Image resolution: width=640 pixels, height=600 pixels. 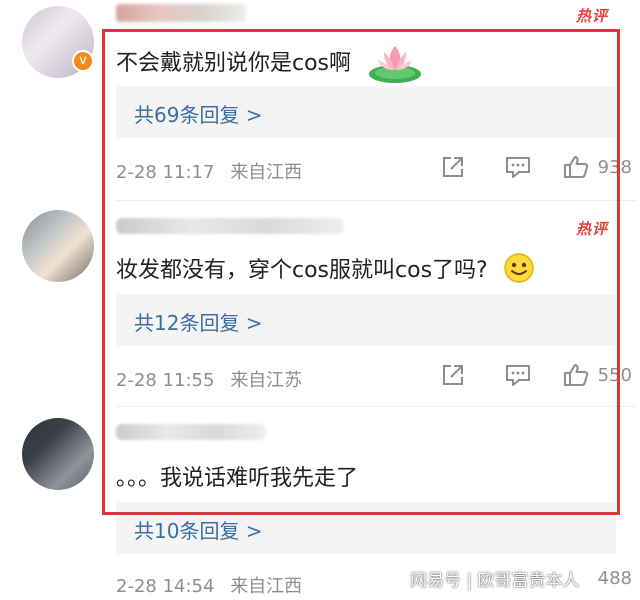 What do you see at coordinates (519, 271) in the screenshot?
I see `smile-emoji-icon` at bounding box center [519, 271].